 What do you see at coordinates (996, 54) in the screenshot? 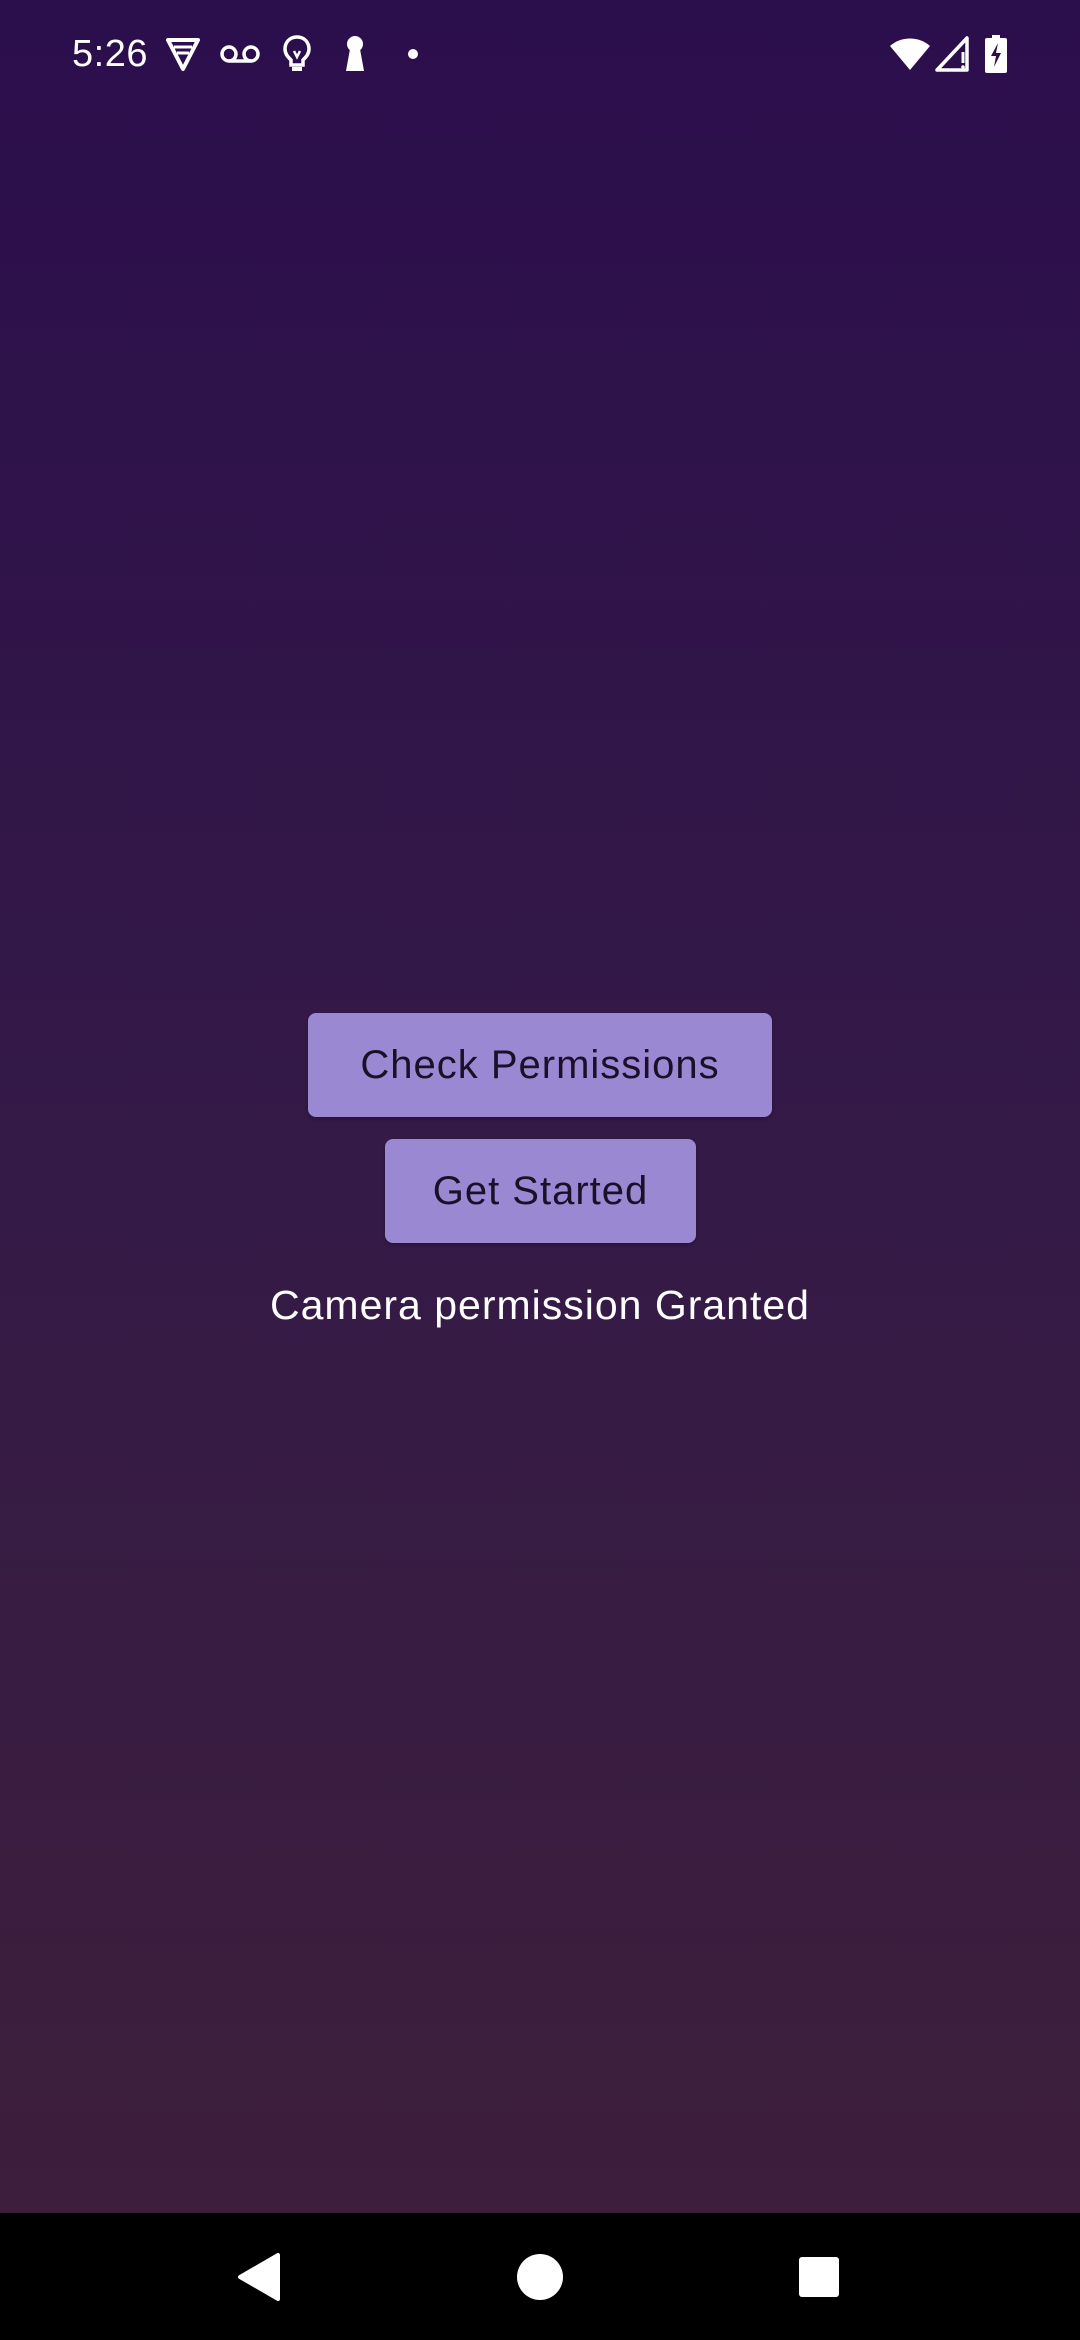
I see `battery-charging-icon` at bounding box center [996, 54].